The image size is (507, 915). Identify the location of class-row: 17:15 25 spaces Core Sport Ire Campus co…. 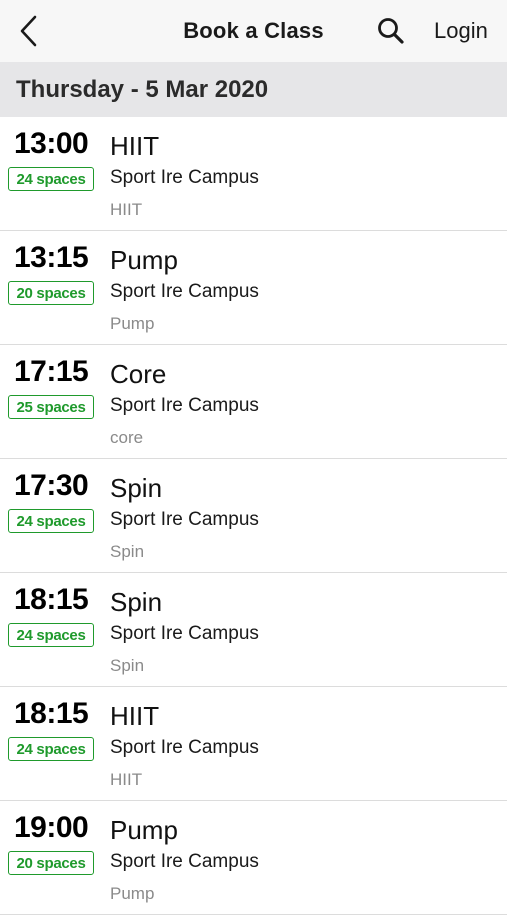
(253, 402).